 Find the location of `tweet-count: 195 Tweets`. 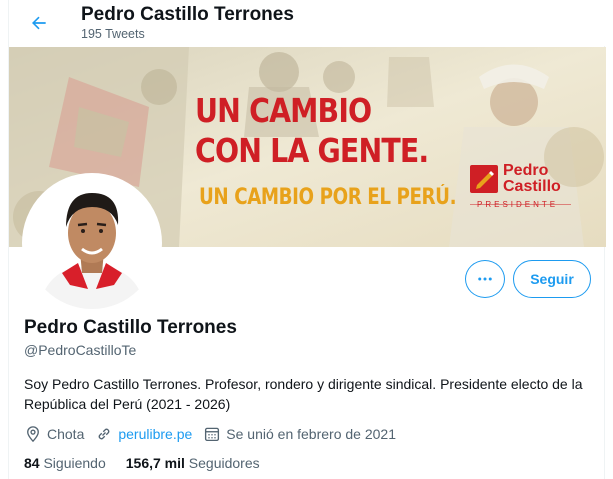

tweet-count: 195 Tweets is located at coordinates (113, 34).